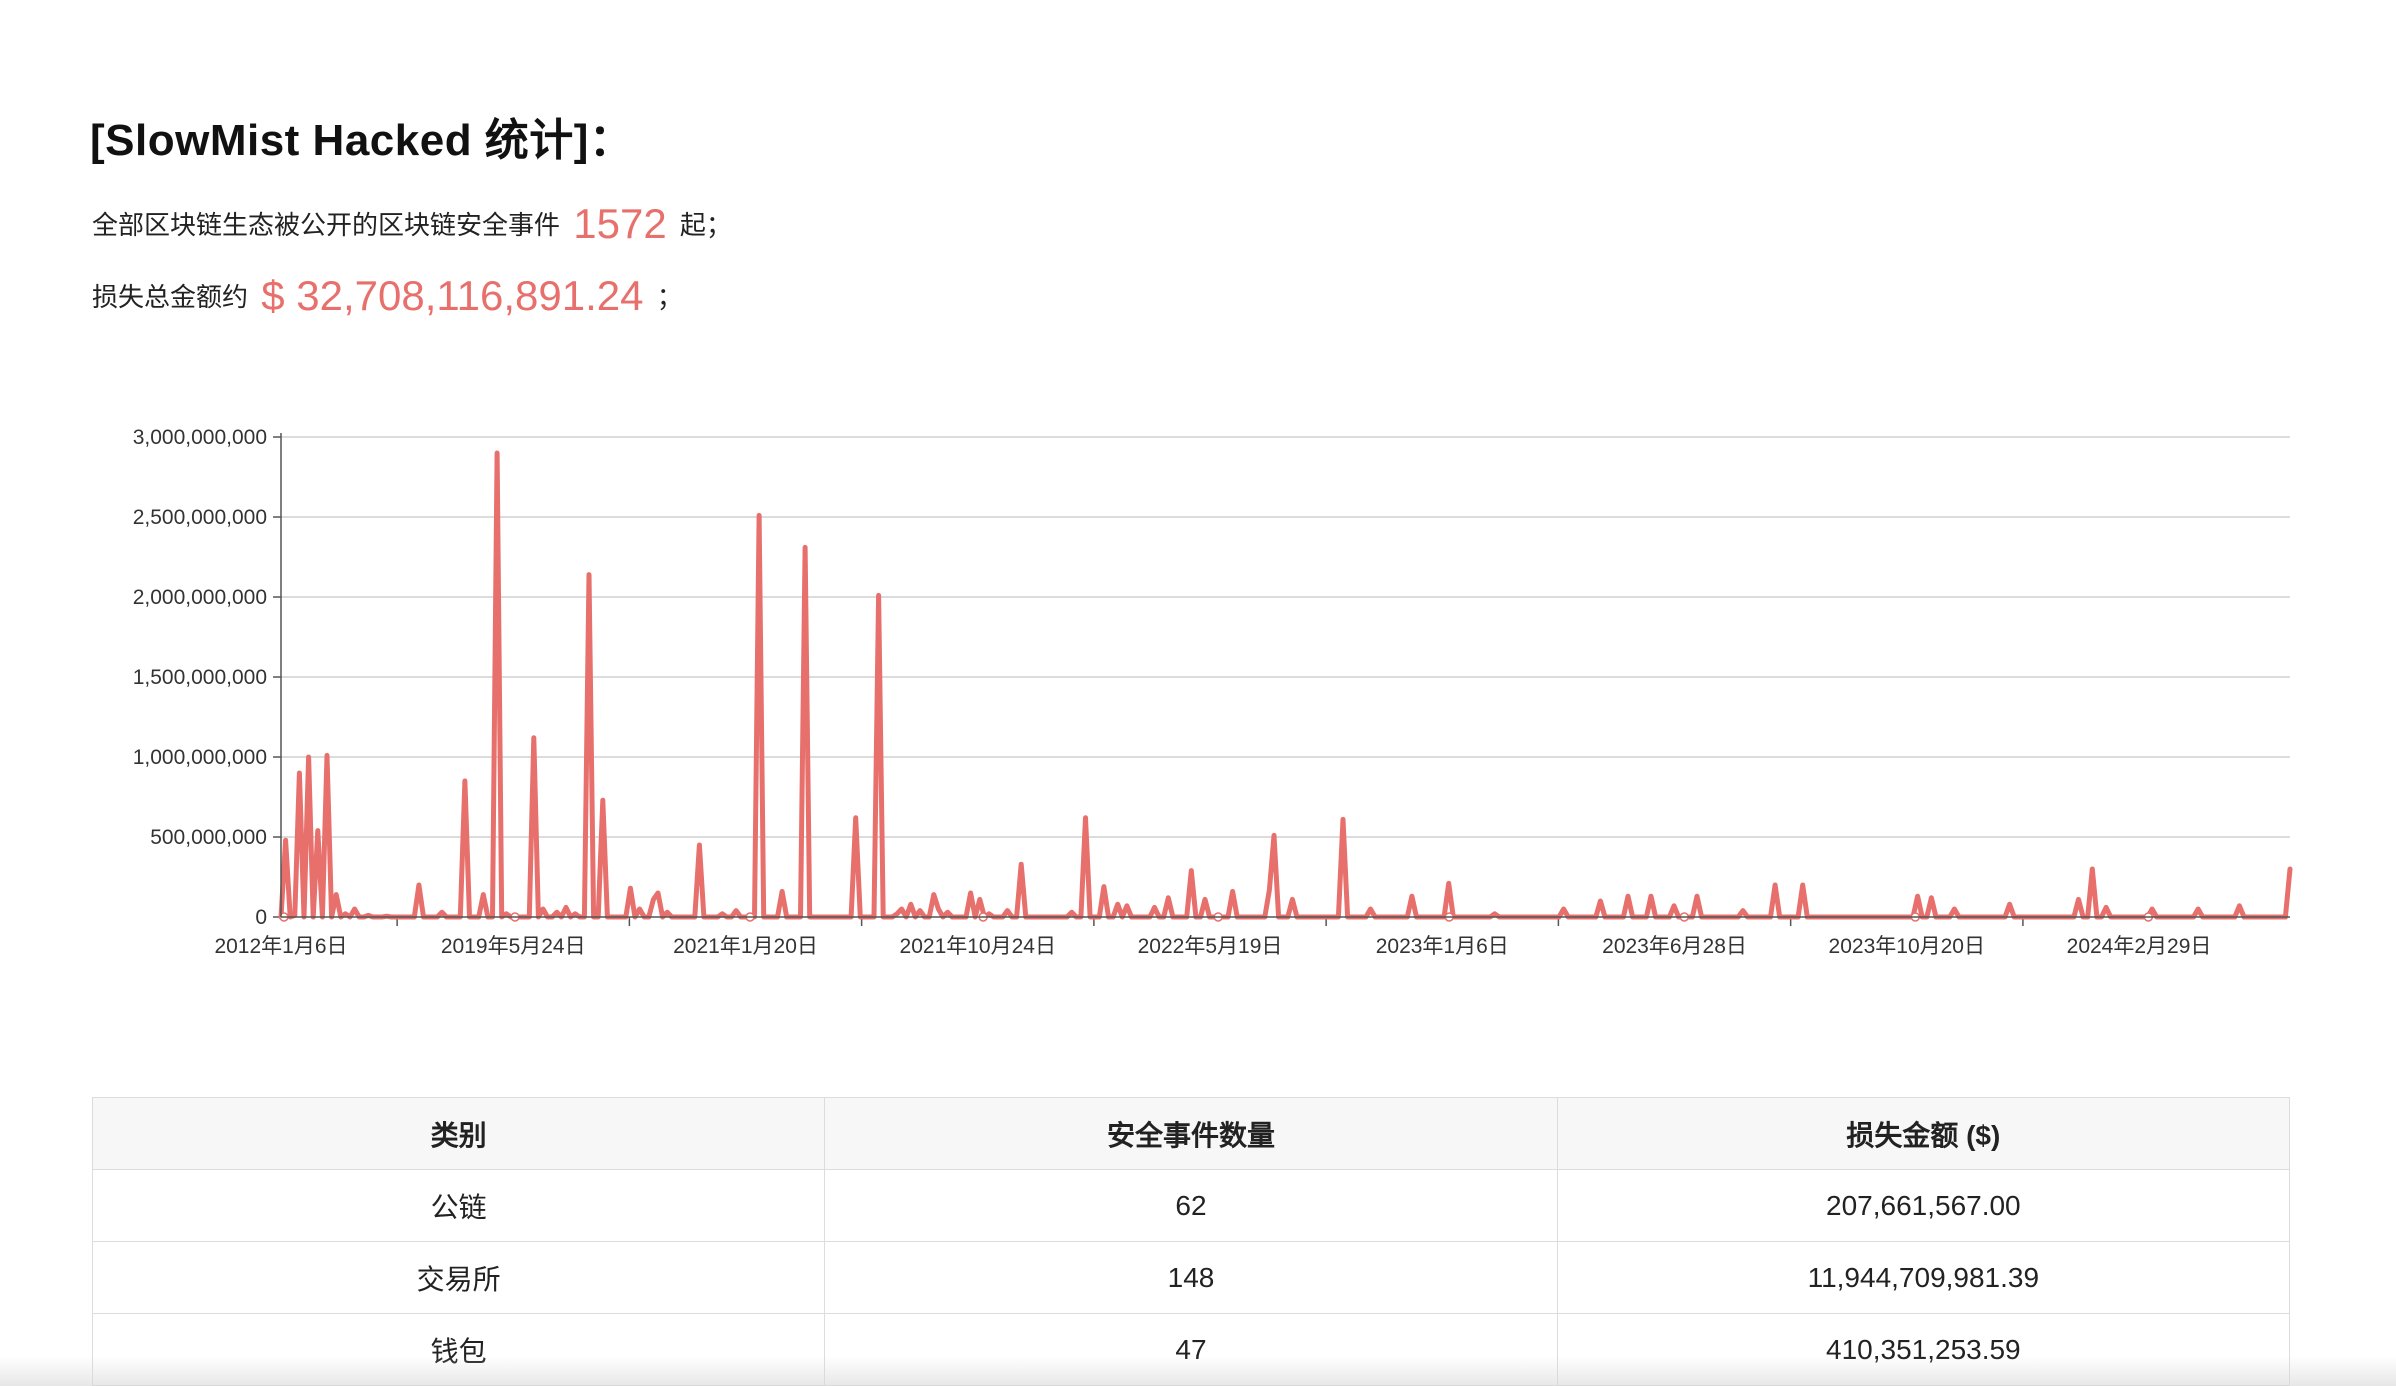 This screenshot has width=2396, height=1386. I want to click on table-header-row: 类别 安全事件数量 损失金额 ($), so click(1191, 1133).